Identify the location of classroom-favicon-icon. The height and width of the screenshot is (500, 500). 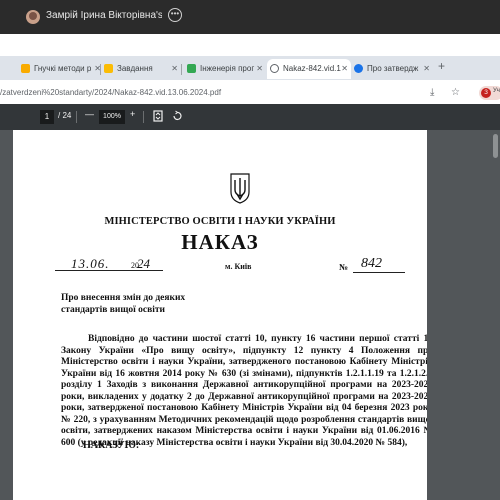
(108, 68).